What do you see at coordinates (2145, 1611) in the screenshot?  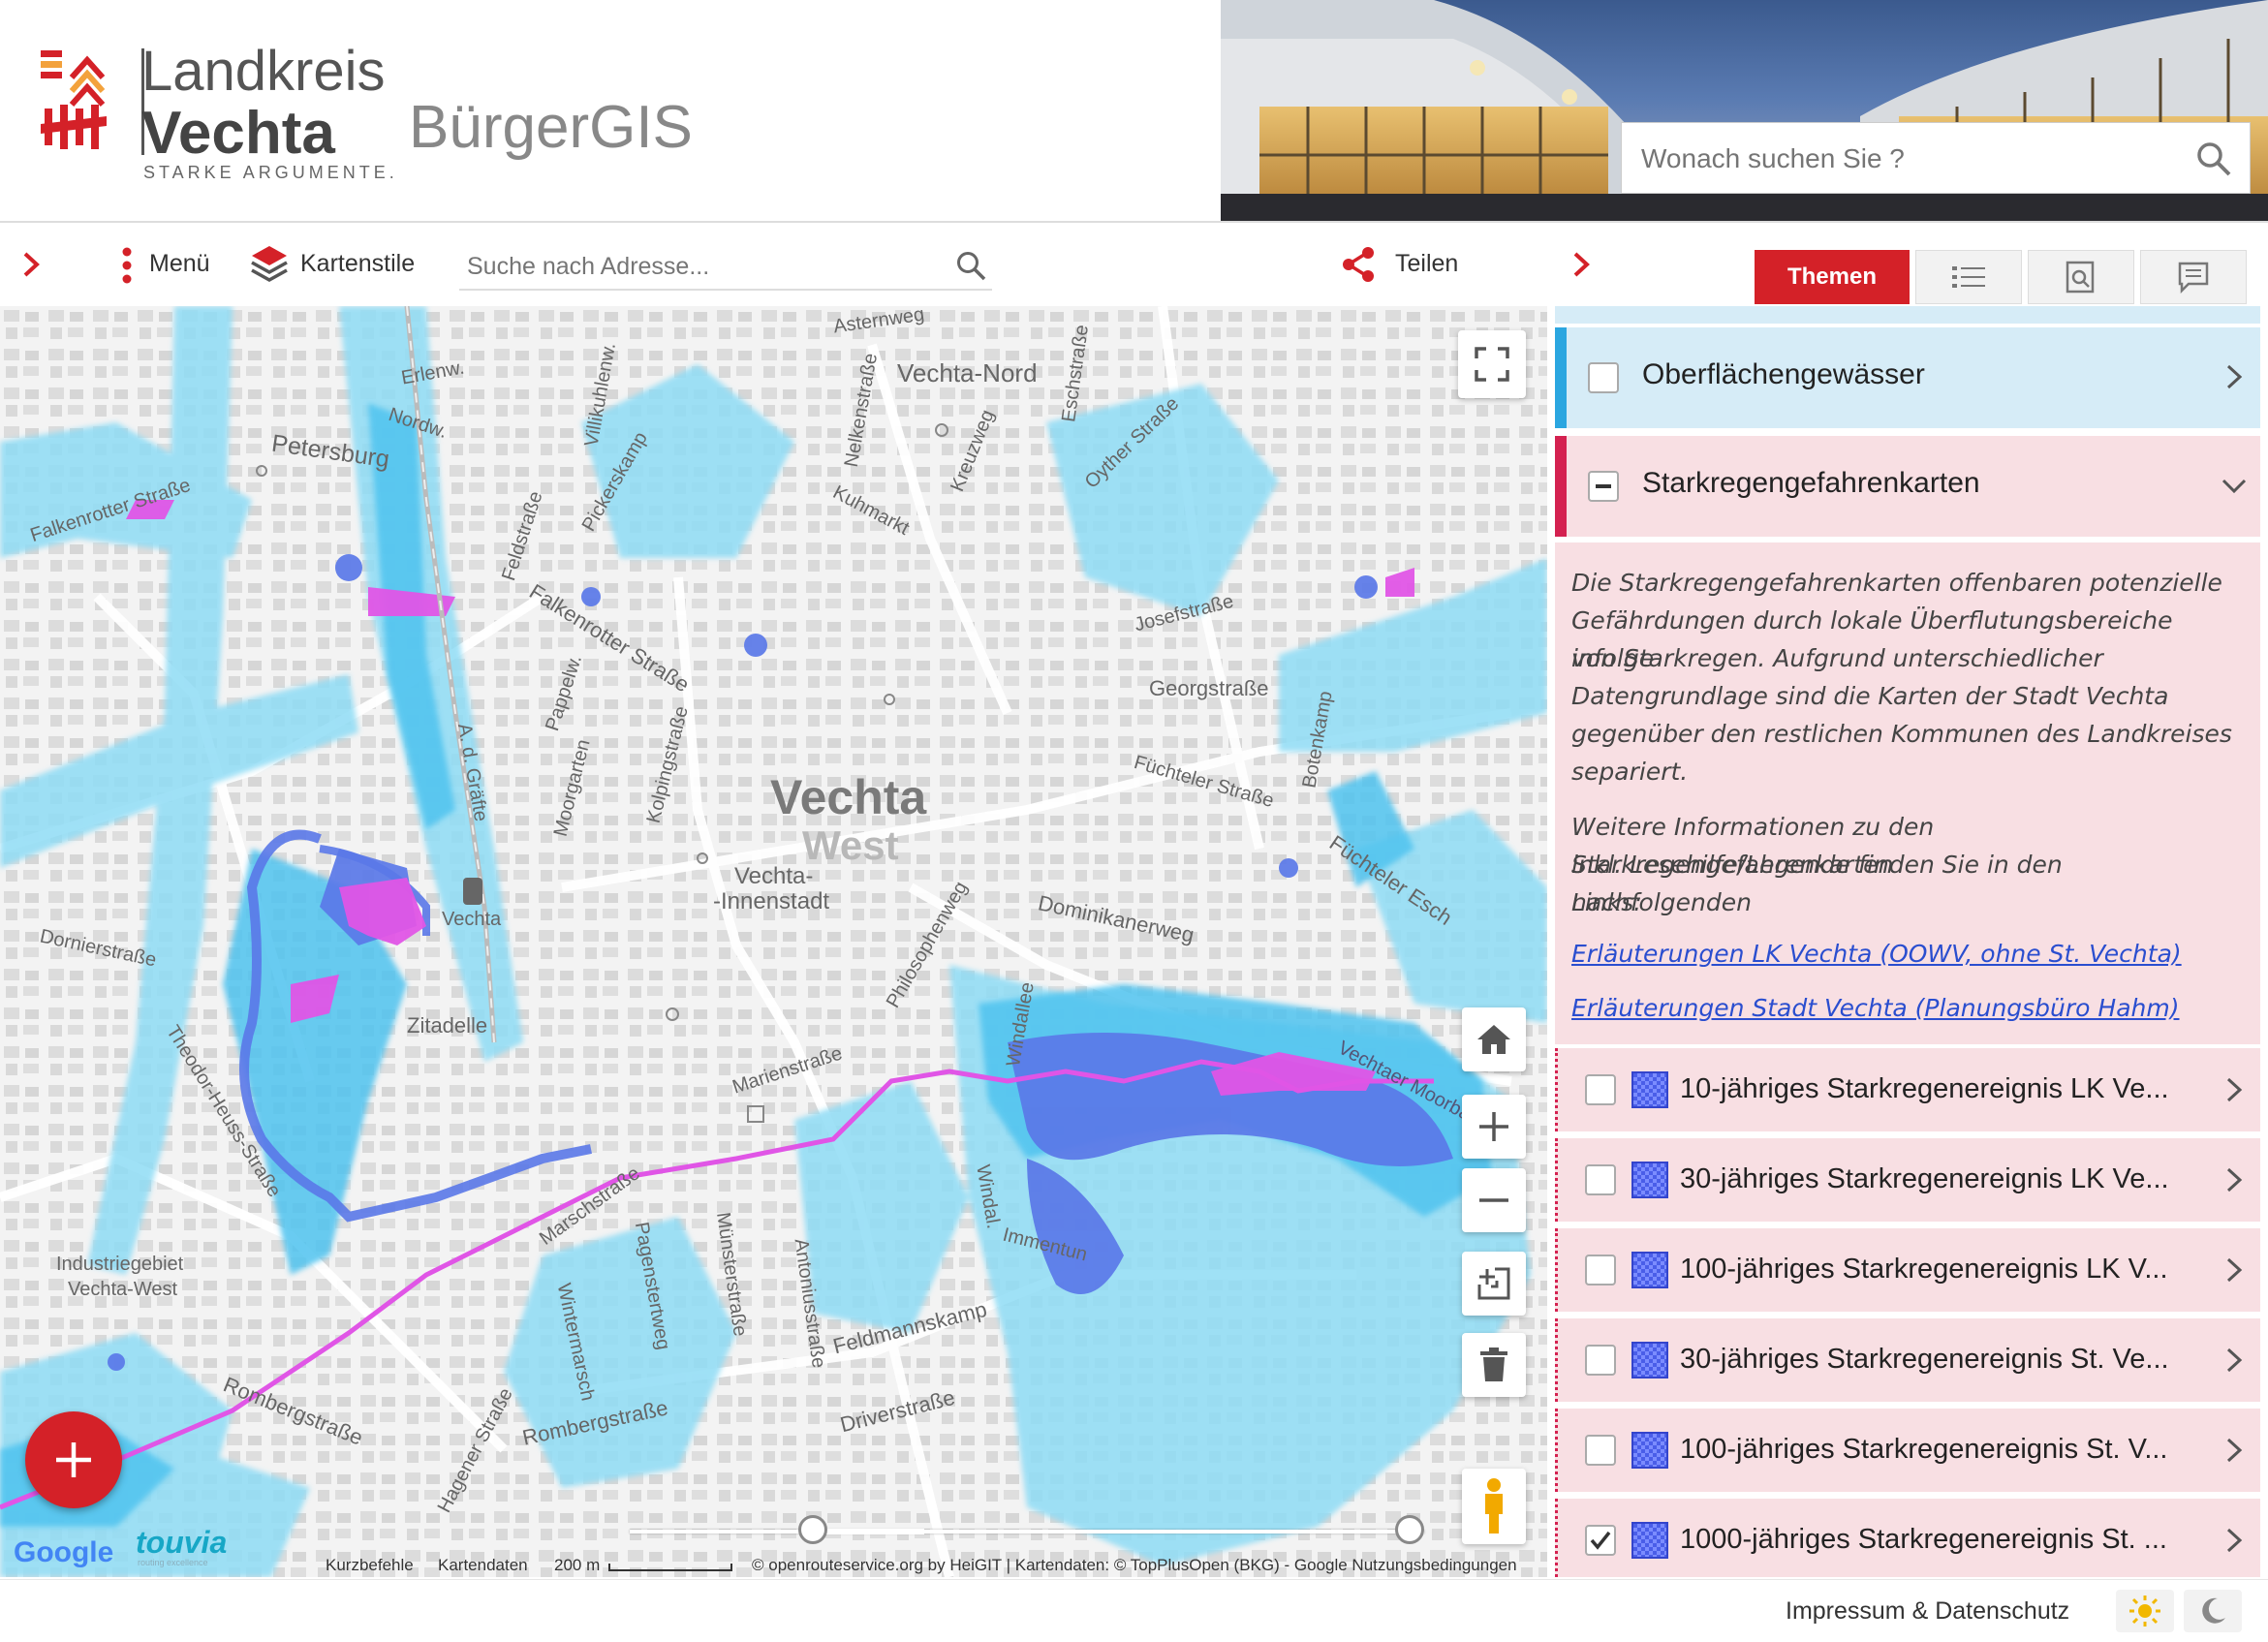 I see `light-mode-button` at bounding box center [2145, 1611].